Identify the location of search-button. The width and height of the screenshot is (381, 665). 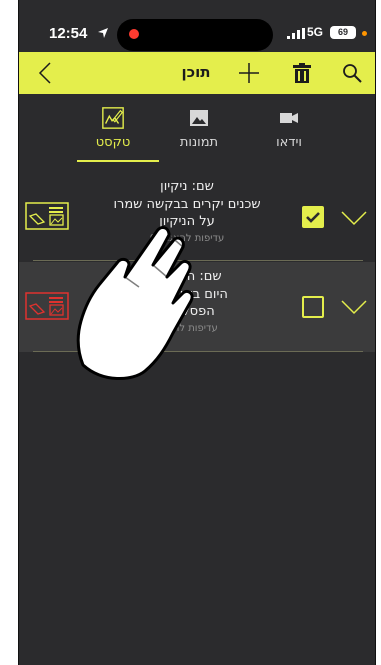
(352, 73).